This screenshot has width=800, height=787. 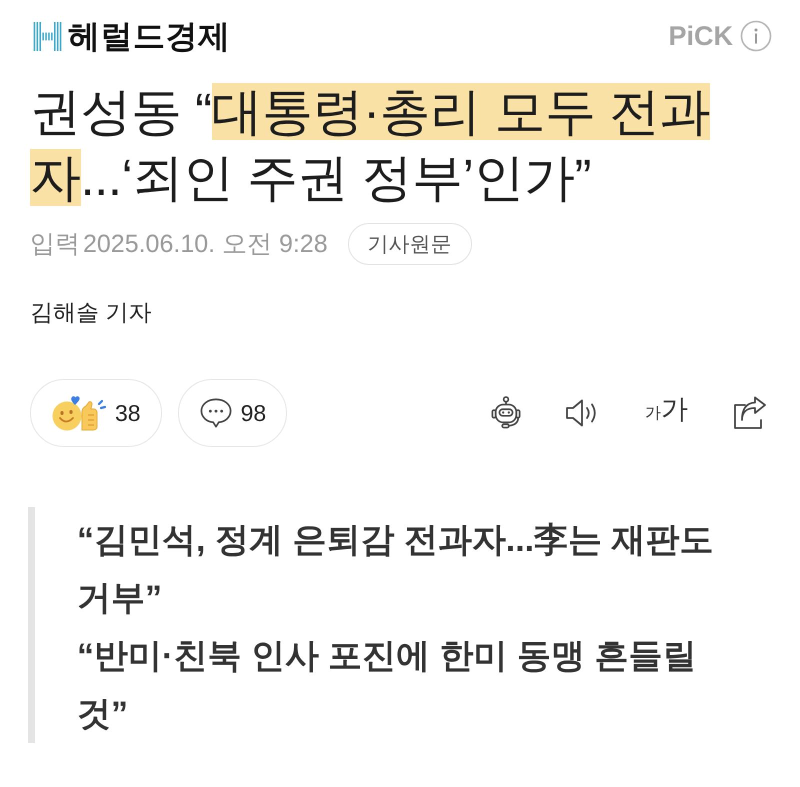 I want to click on robot-button, so click(x=506, y=413).